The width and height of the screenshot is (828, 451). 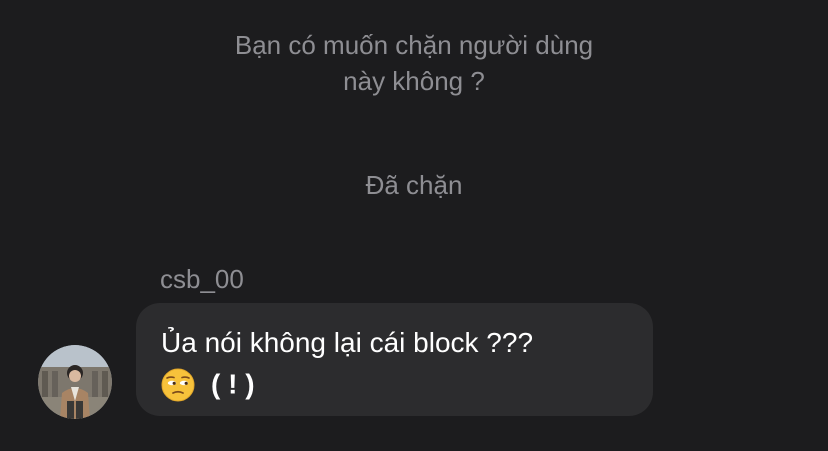 What do you see at coordinates (178, 385) in the screenshot?
I see `unamused-face-icon` at bounding box center [178, 385].